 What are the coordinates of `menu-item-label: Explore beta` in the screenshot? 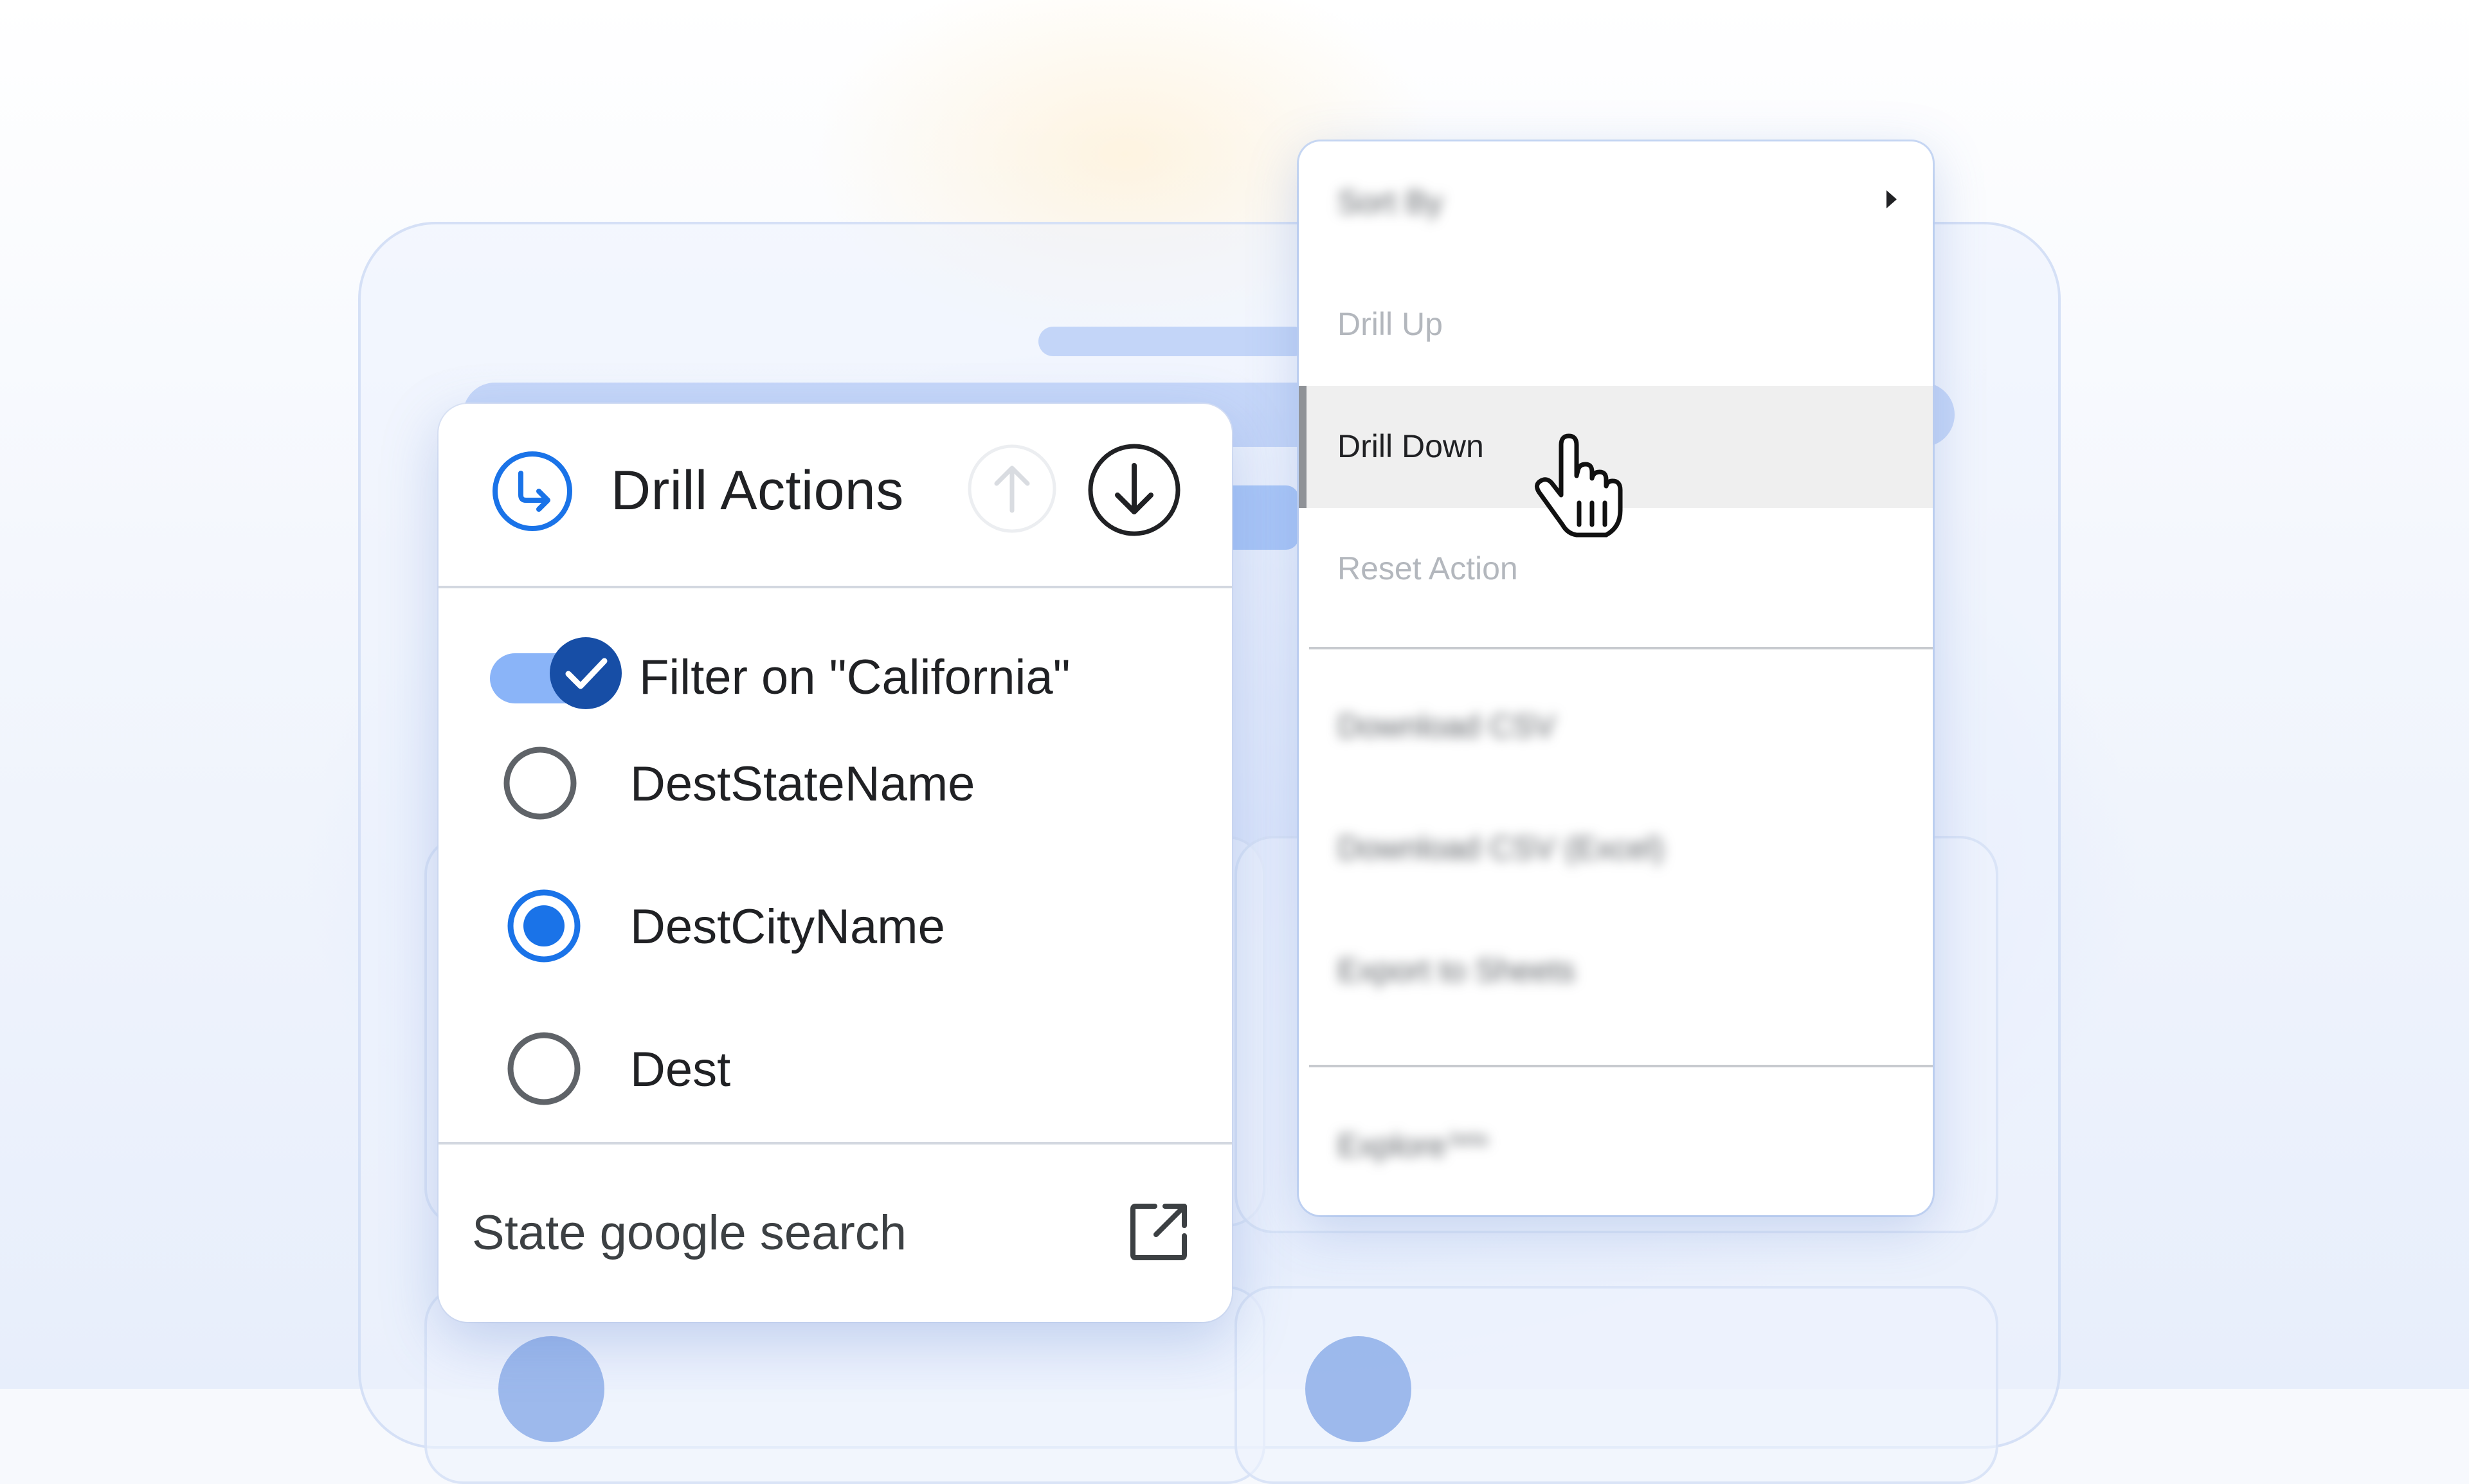 It's located at (1412, 1142).